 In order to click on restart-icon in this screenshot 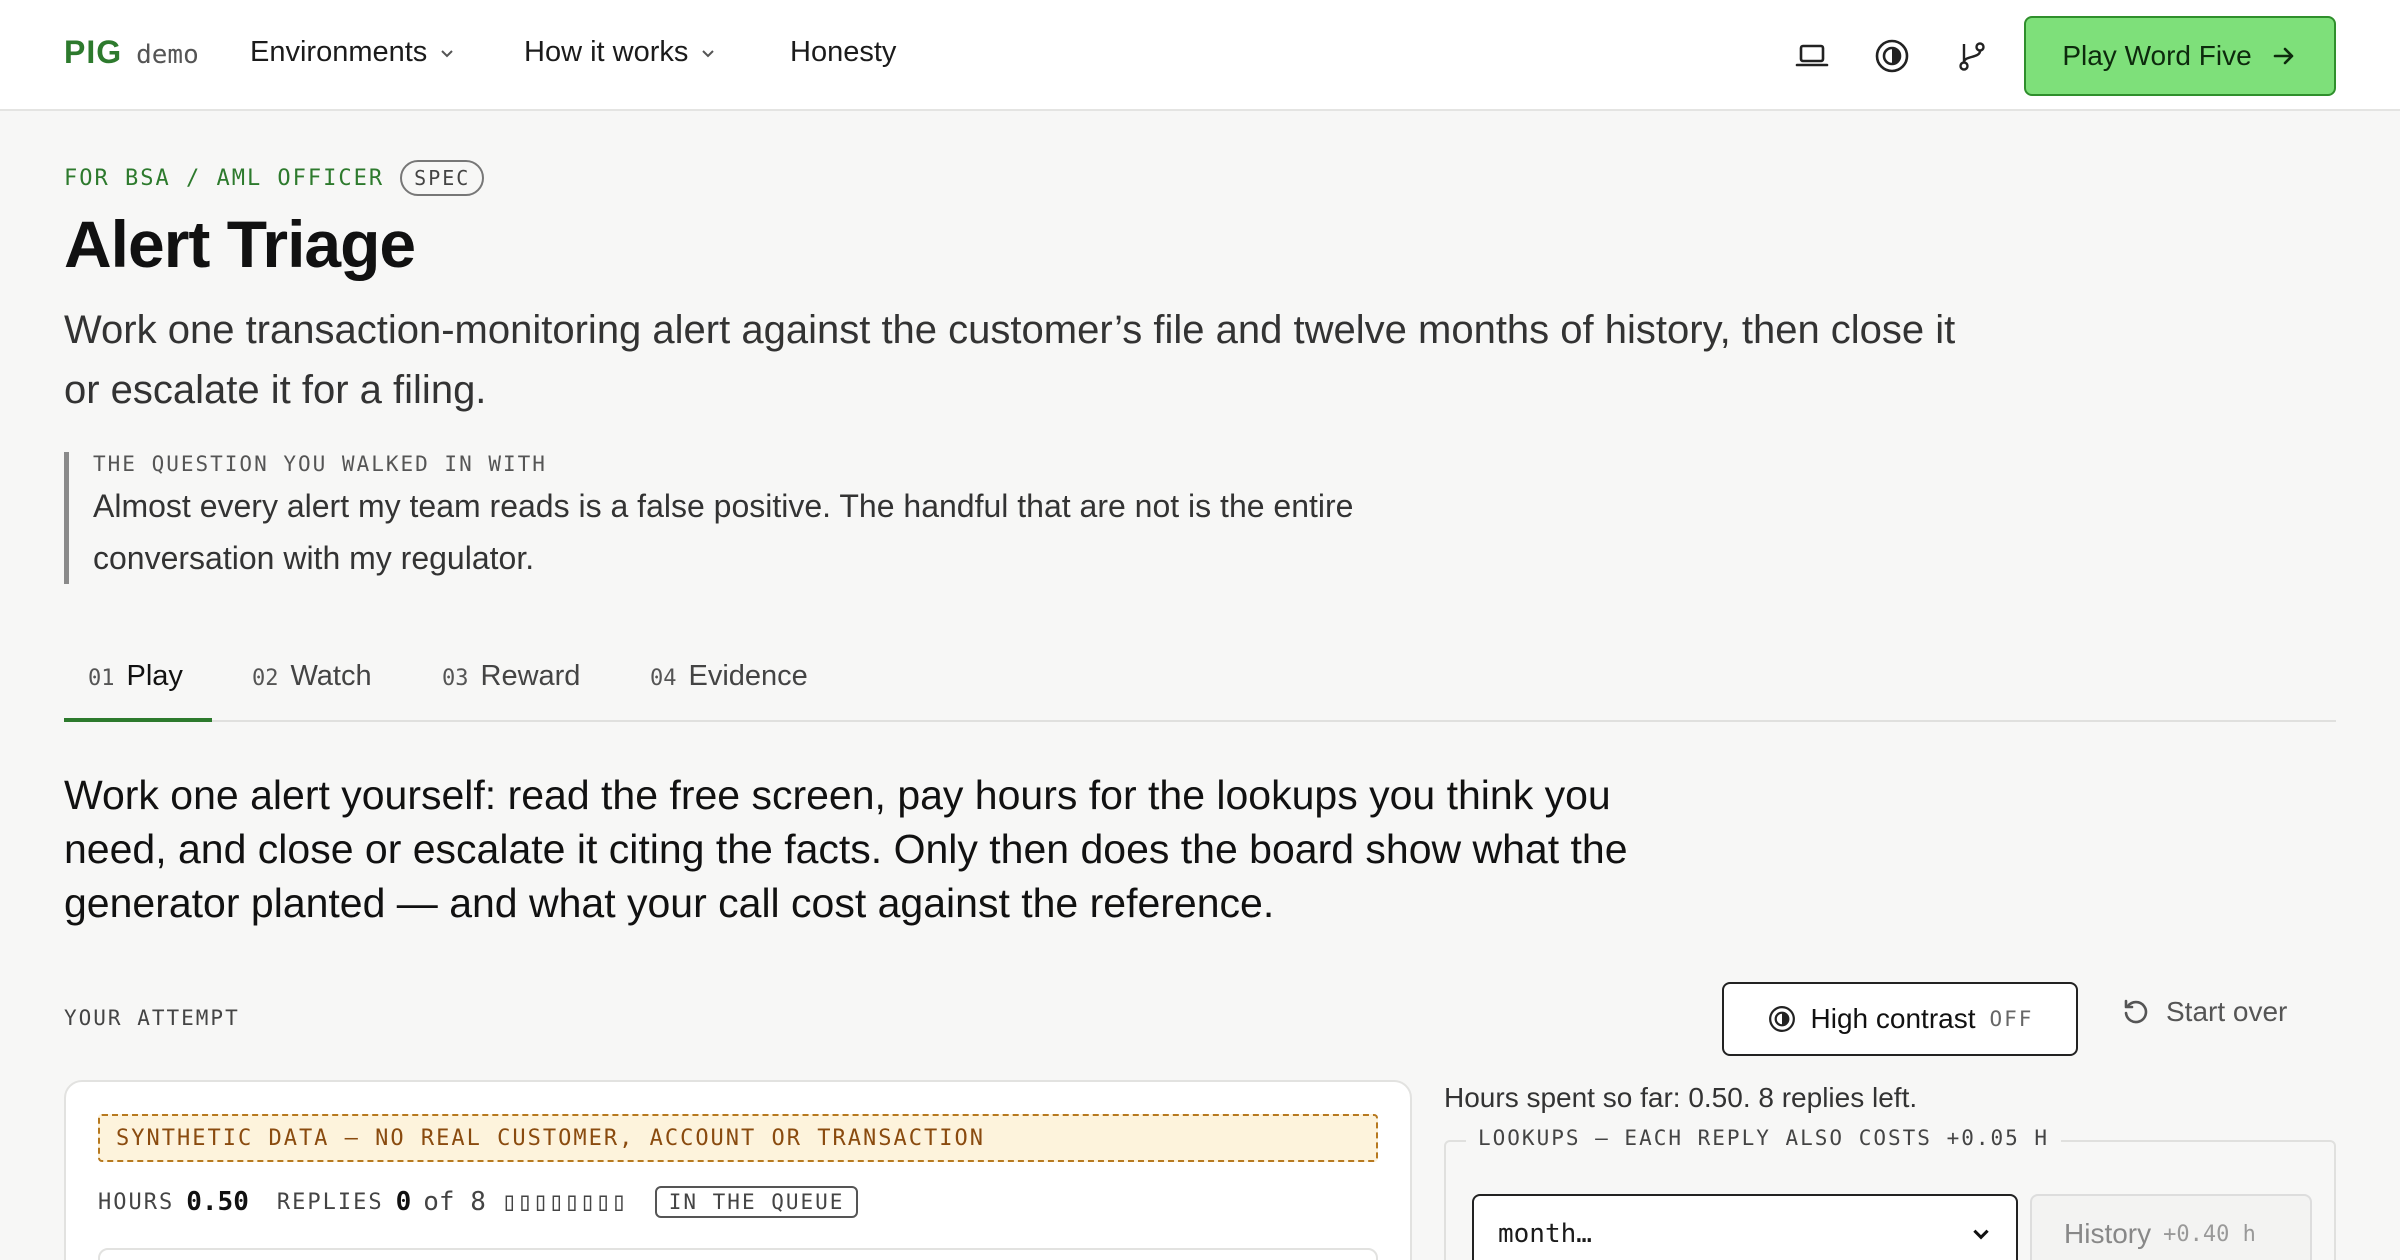, I will do `click(2136, 1011)`.